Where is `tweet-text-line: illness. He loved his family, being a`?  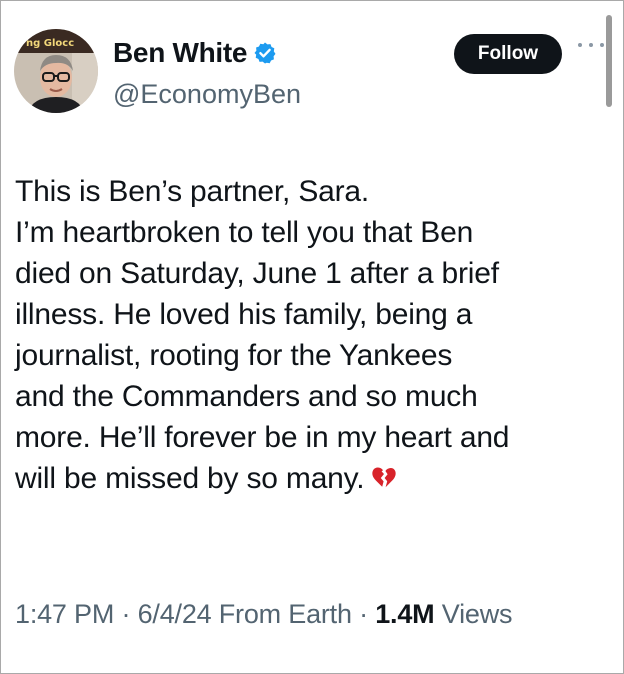 tweet-text-line: illness. He loved his family, being a is located at coordinates (244, 314).